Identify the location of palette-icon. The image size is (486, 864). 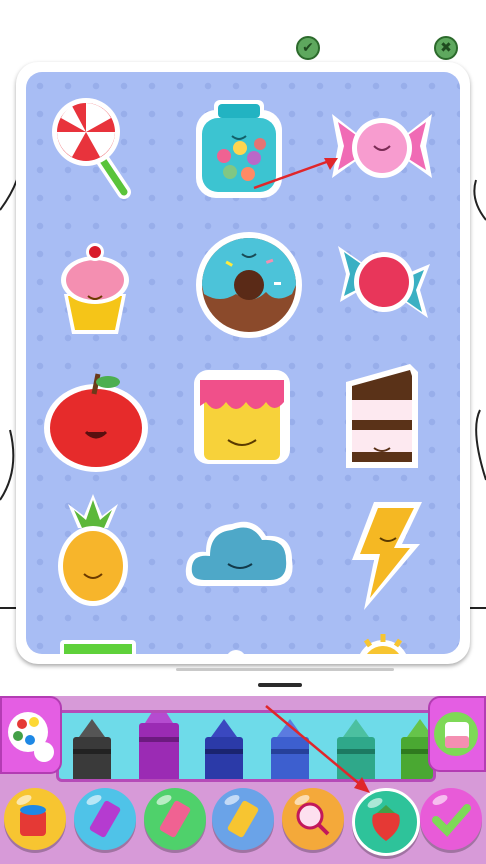
(31, 737).